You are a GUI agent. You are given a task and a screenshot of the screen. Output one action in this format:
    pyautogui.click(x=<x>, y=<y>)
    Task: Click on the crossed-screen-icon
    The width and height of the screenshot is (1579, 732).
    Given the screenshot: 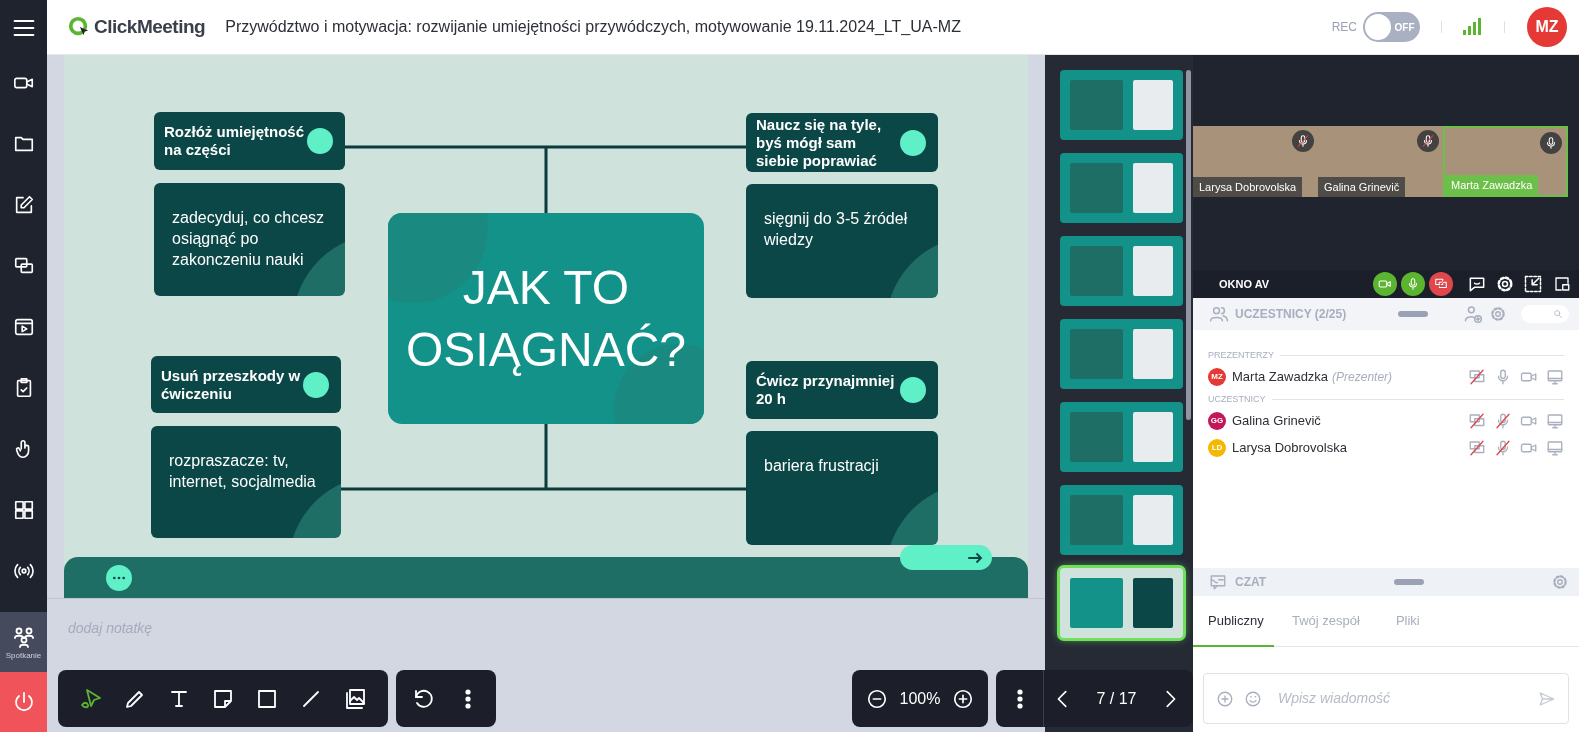 What is the action you would take?
    pyautogui.click(x=1441, y=284)
    